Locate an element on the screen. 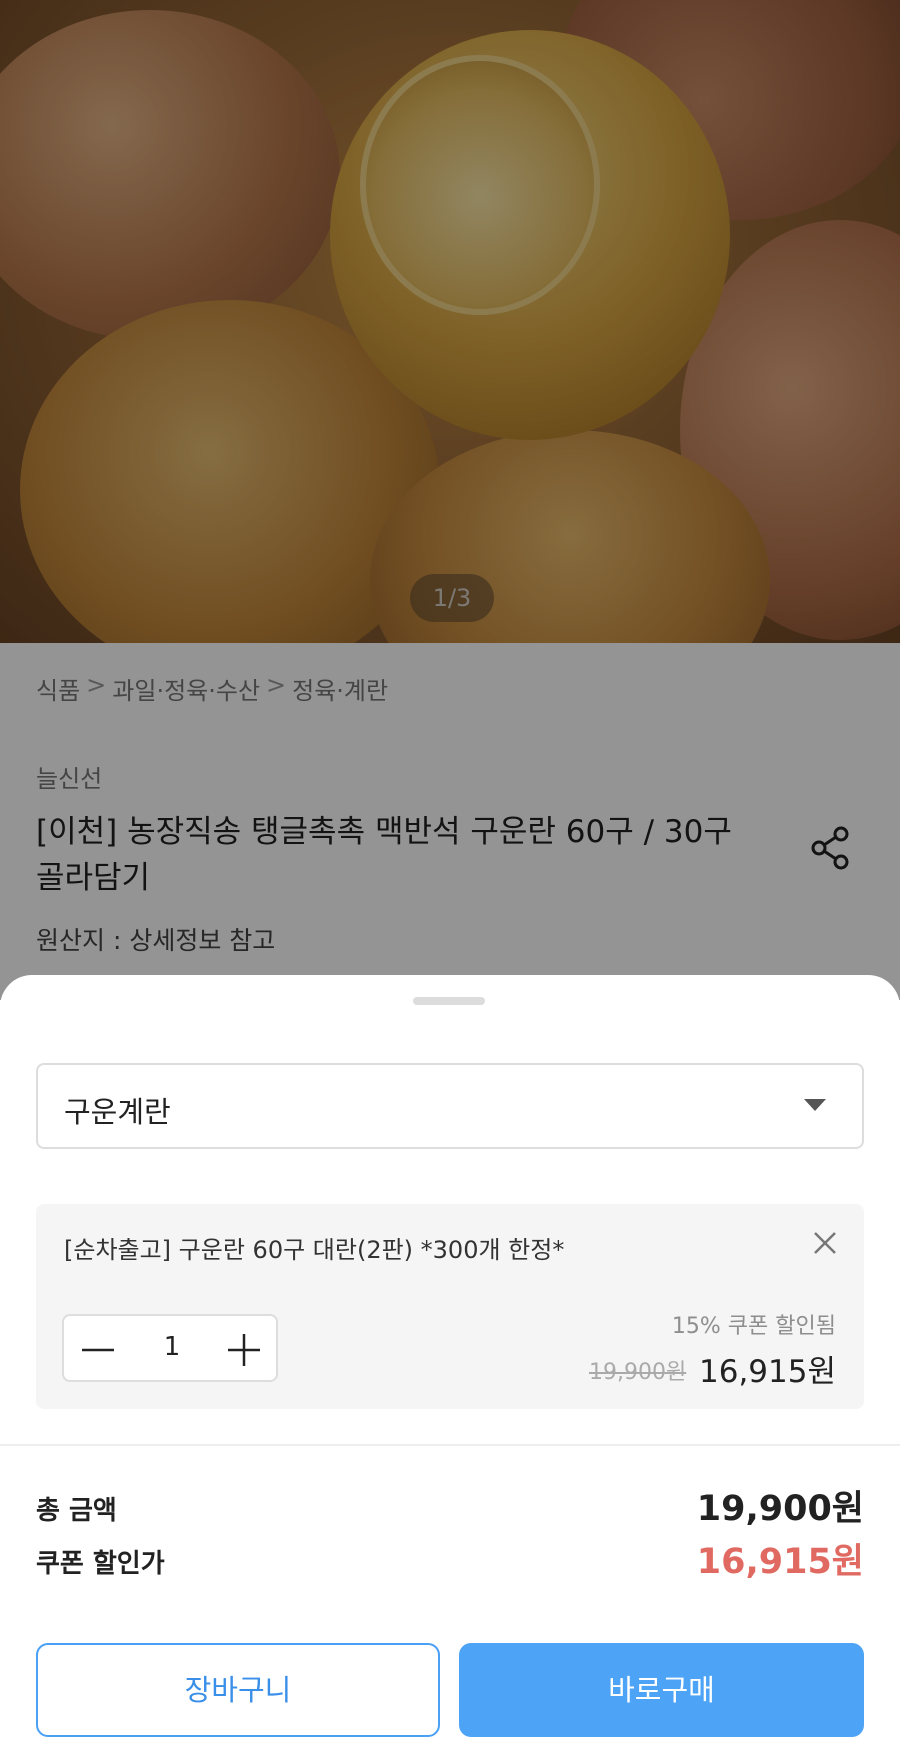 The image size is (900, 1757). total-amount-label: 총 금액 is located at coordinates (76, 1511).